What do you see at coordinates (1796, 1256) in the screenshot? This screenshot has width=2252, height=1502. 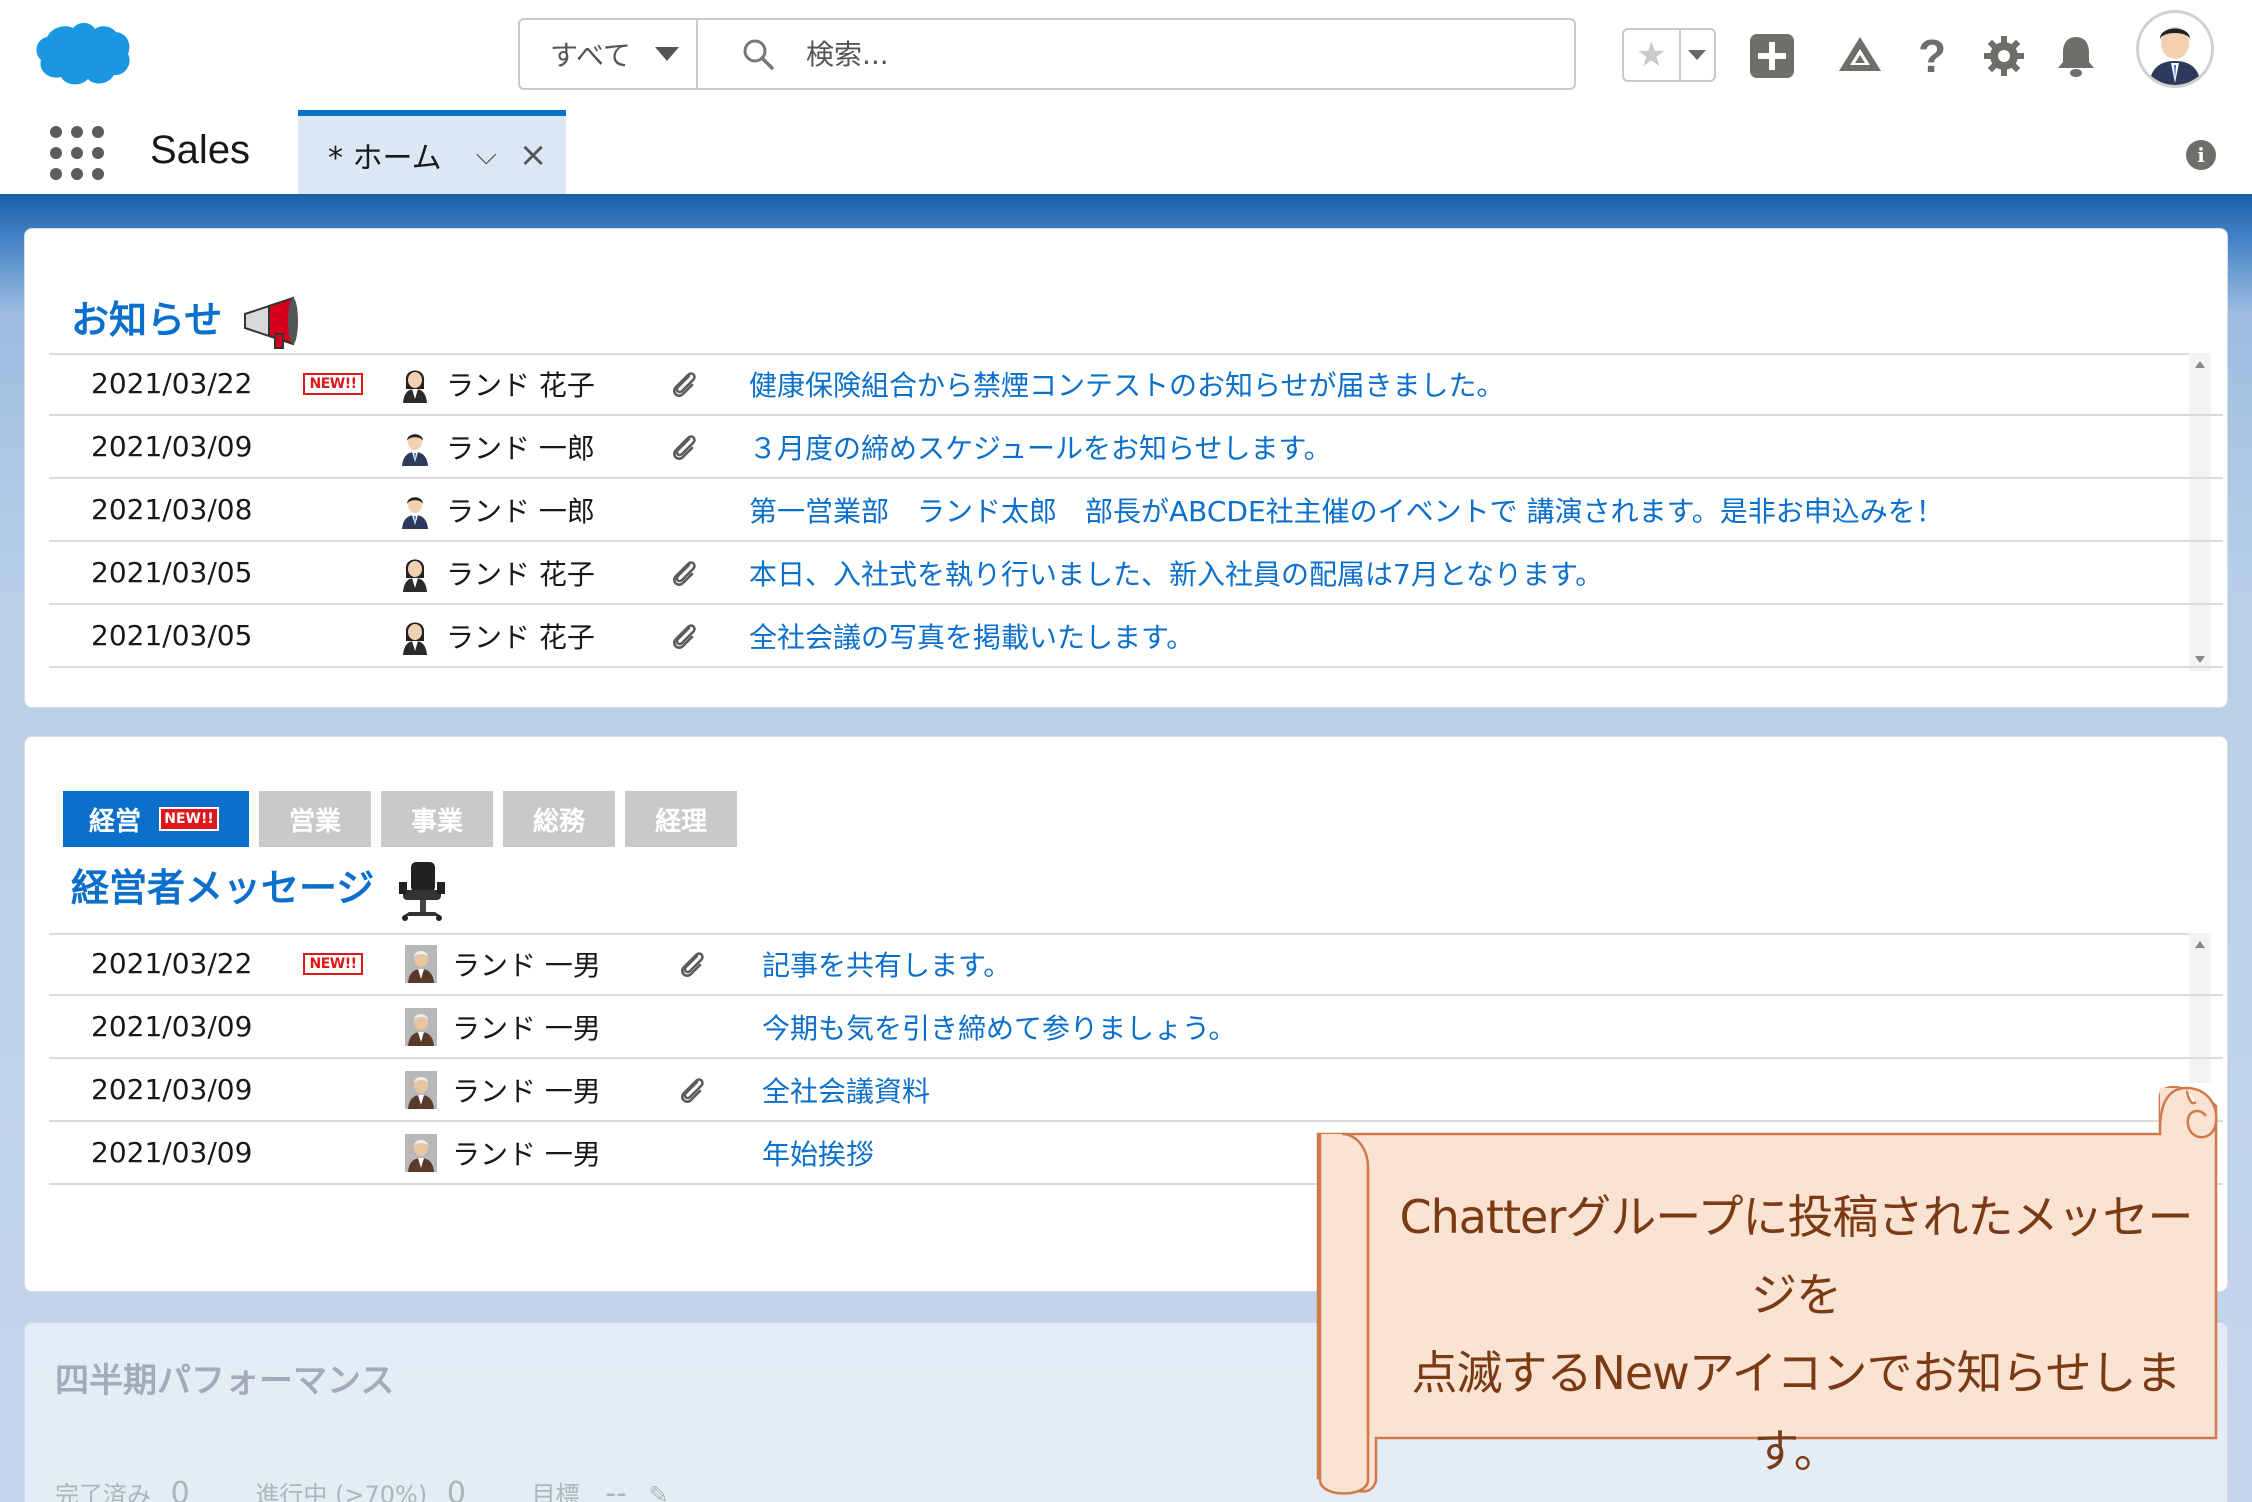 I see `callout-line-1: Chatterグループに投稿されたメッセージを` at bounding box center [1796, 1256].